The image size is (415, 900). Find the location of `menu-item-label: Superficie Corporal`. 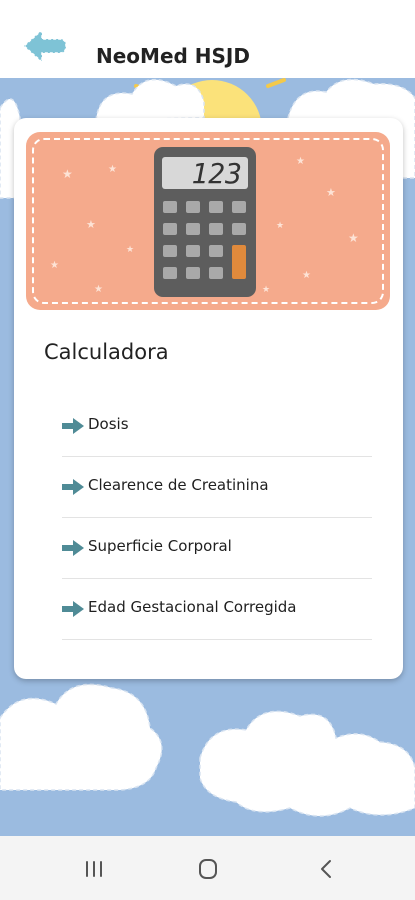

menu-item-label: Superficie Corporal is located at coordinates (160, 546).